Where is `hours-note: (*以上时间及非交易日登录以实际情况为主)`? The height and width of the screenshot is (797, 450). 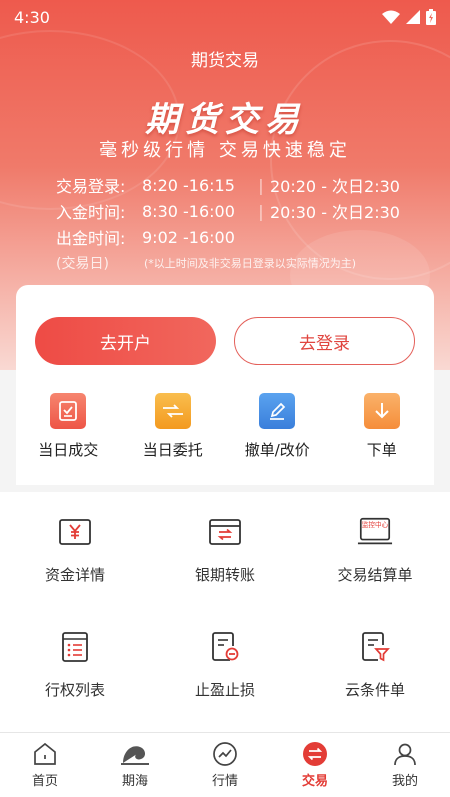
hours-note: (*以上时间及非交易日登录以实际情况为主) is located at coordinates (250, 263).